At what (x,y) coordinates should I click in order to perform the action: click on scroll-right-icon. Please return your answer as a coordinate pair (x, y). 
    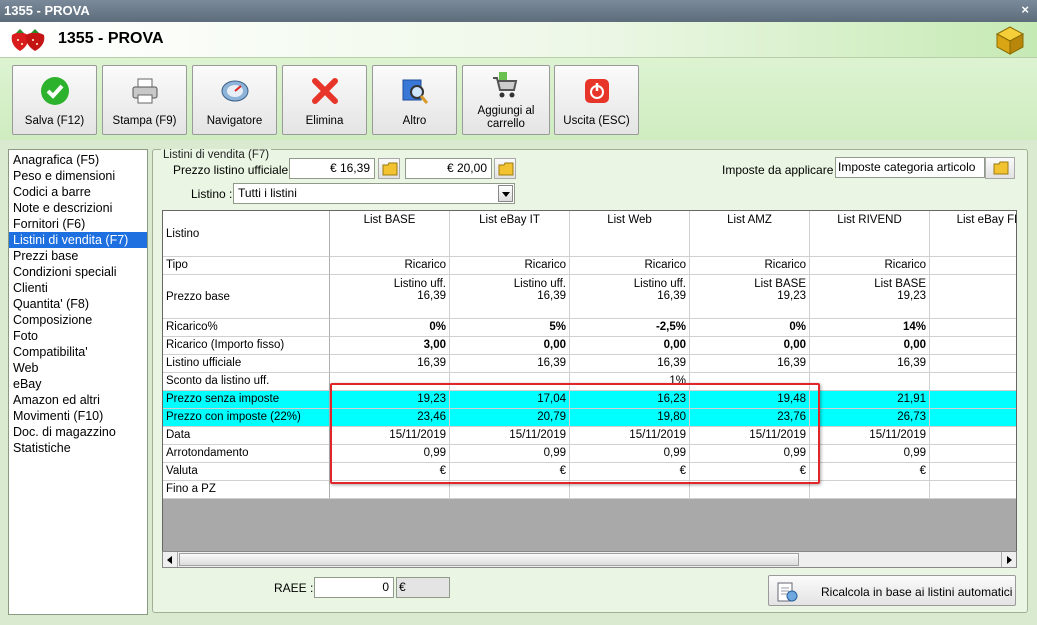
    Looking at the image, I should click on (1008, 559).